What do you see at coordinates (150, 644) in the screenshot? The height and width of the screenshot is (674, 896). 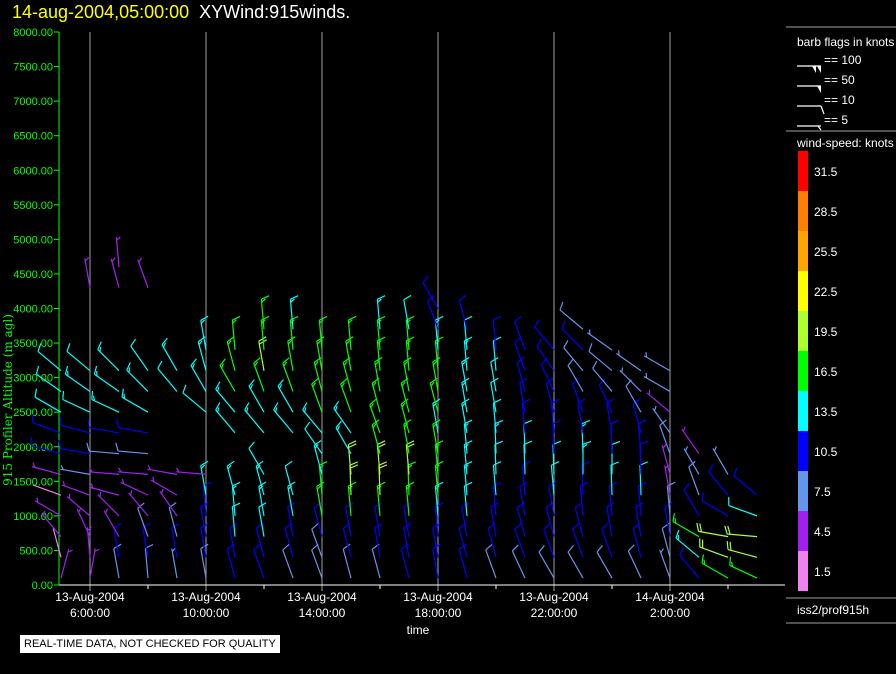 I see `quality-notice: REAL-TIME DATA, NOT CHECKED FOR QUALITY` at bounding box center [150, 644].